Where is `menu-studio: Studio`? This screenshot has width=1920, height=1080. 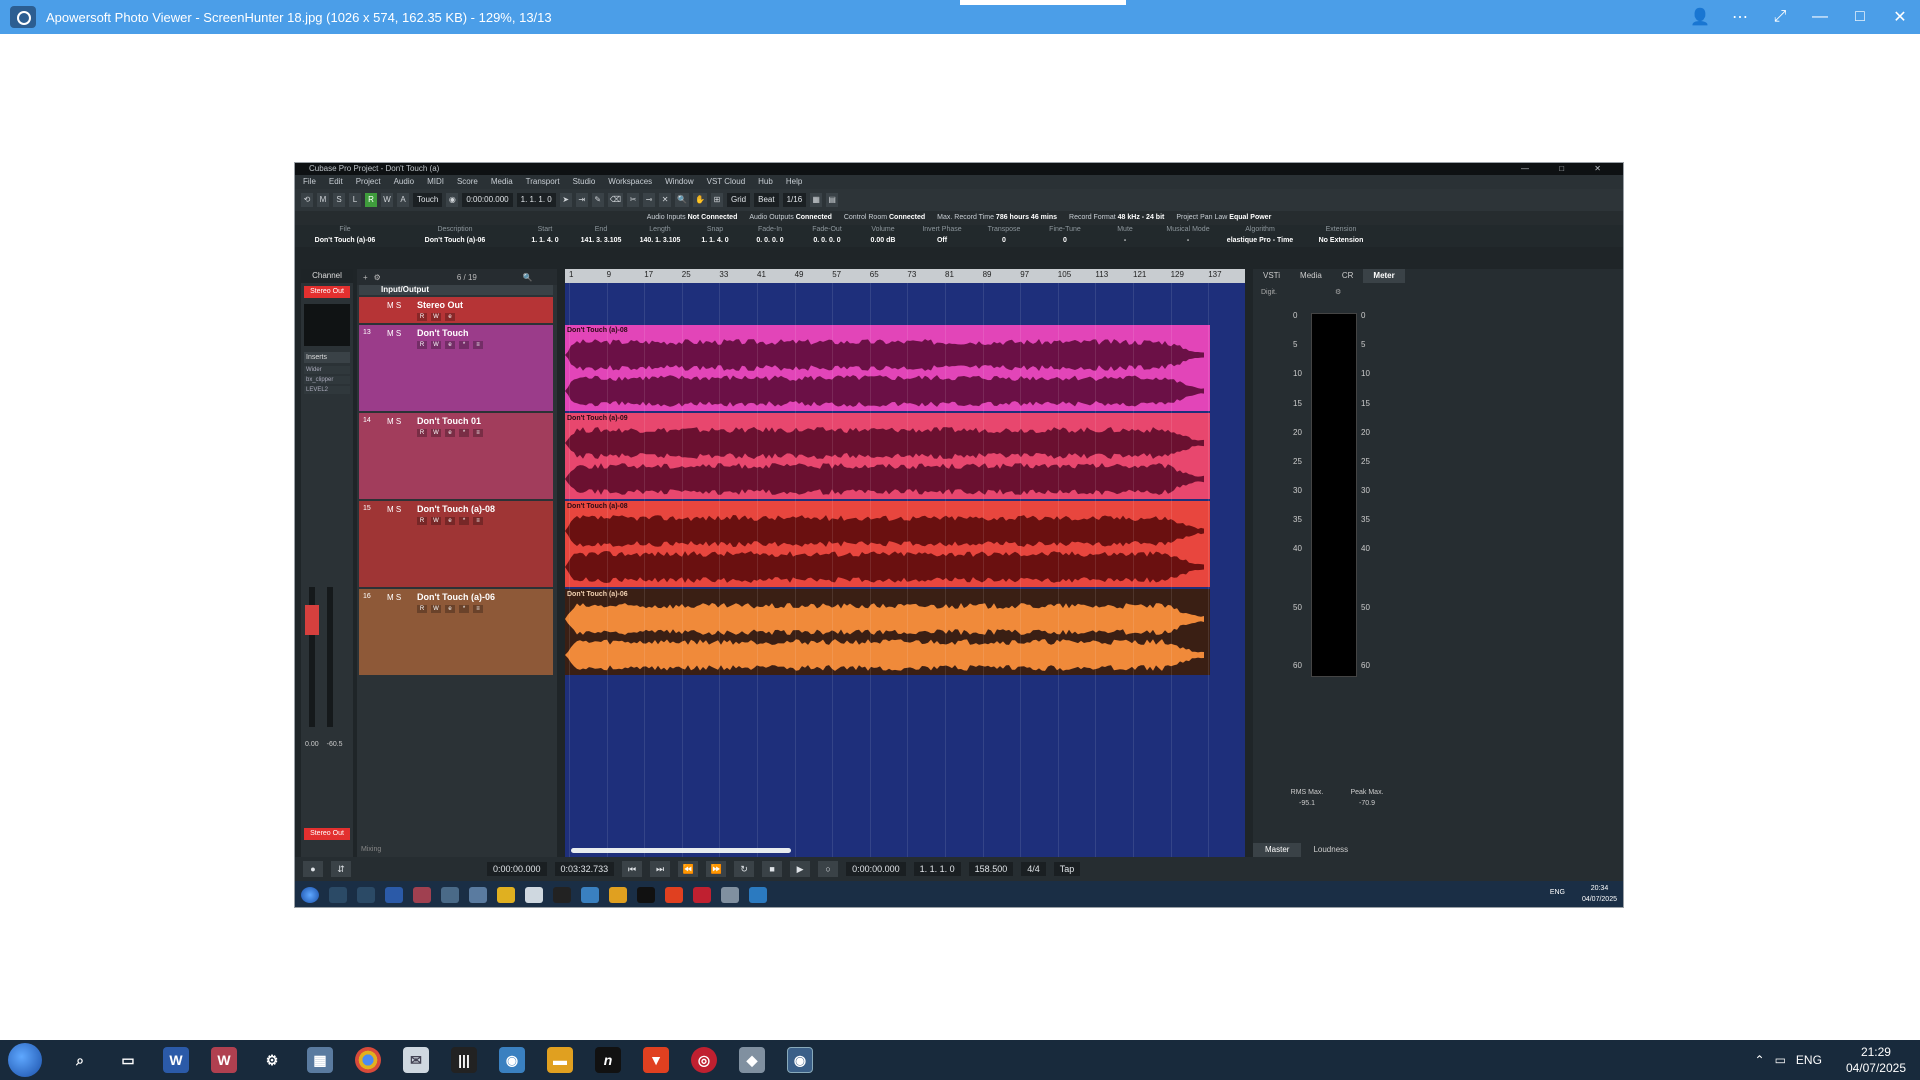 menu-studio: Studio is located at coordinates (584, 182).